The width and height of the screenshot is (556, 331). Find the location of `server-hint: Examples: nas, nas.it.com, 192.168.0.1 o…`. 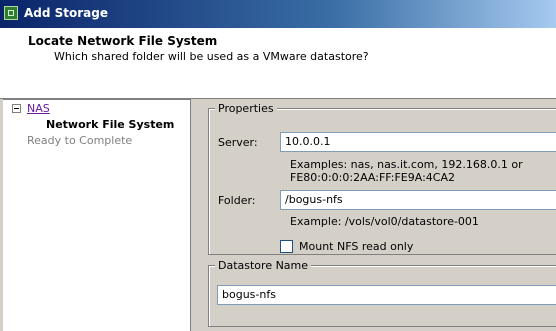

server-hint: Examples: nas, nas.it.com, 192.168.0.1 o… is located at coordinates (406, 171).